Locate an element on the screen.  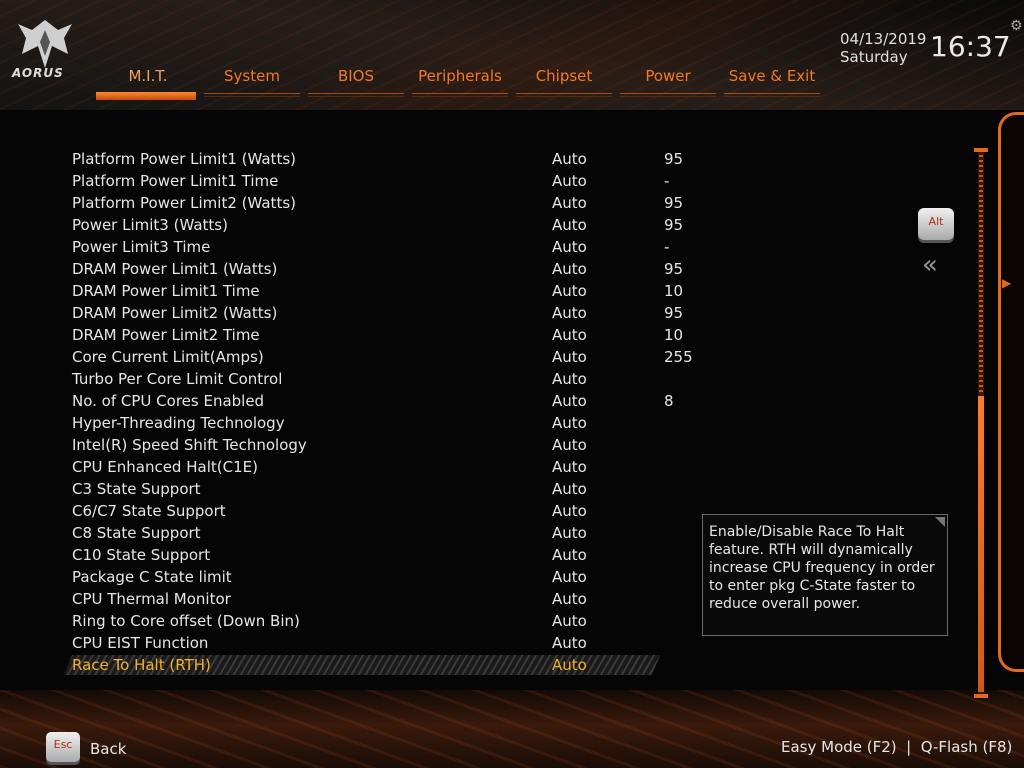
tab-chipset: Chipset is located at coordinates (564, 82).